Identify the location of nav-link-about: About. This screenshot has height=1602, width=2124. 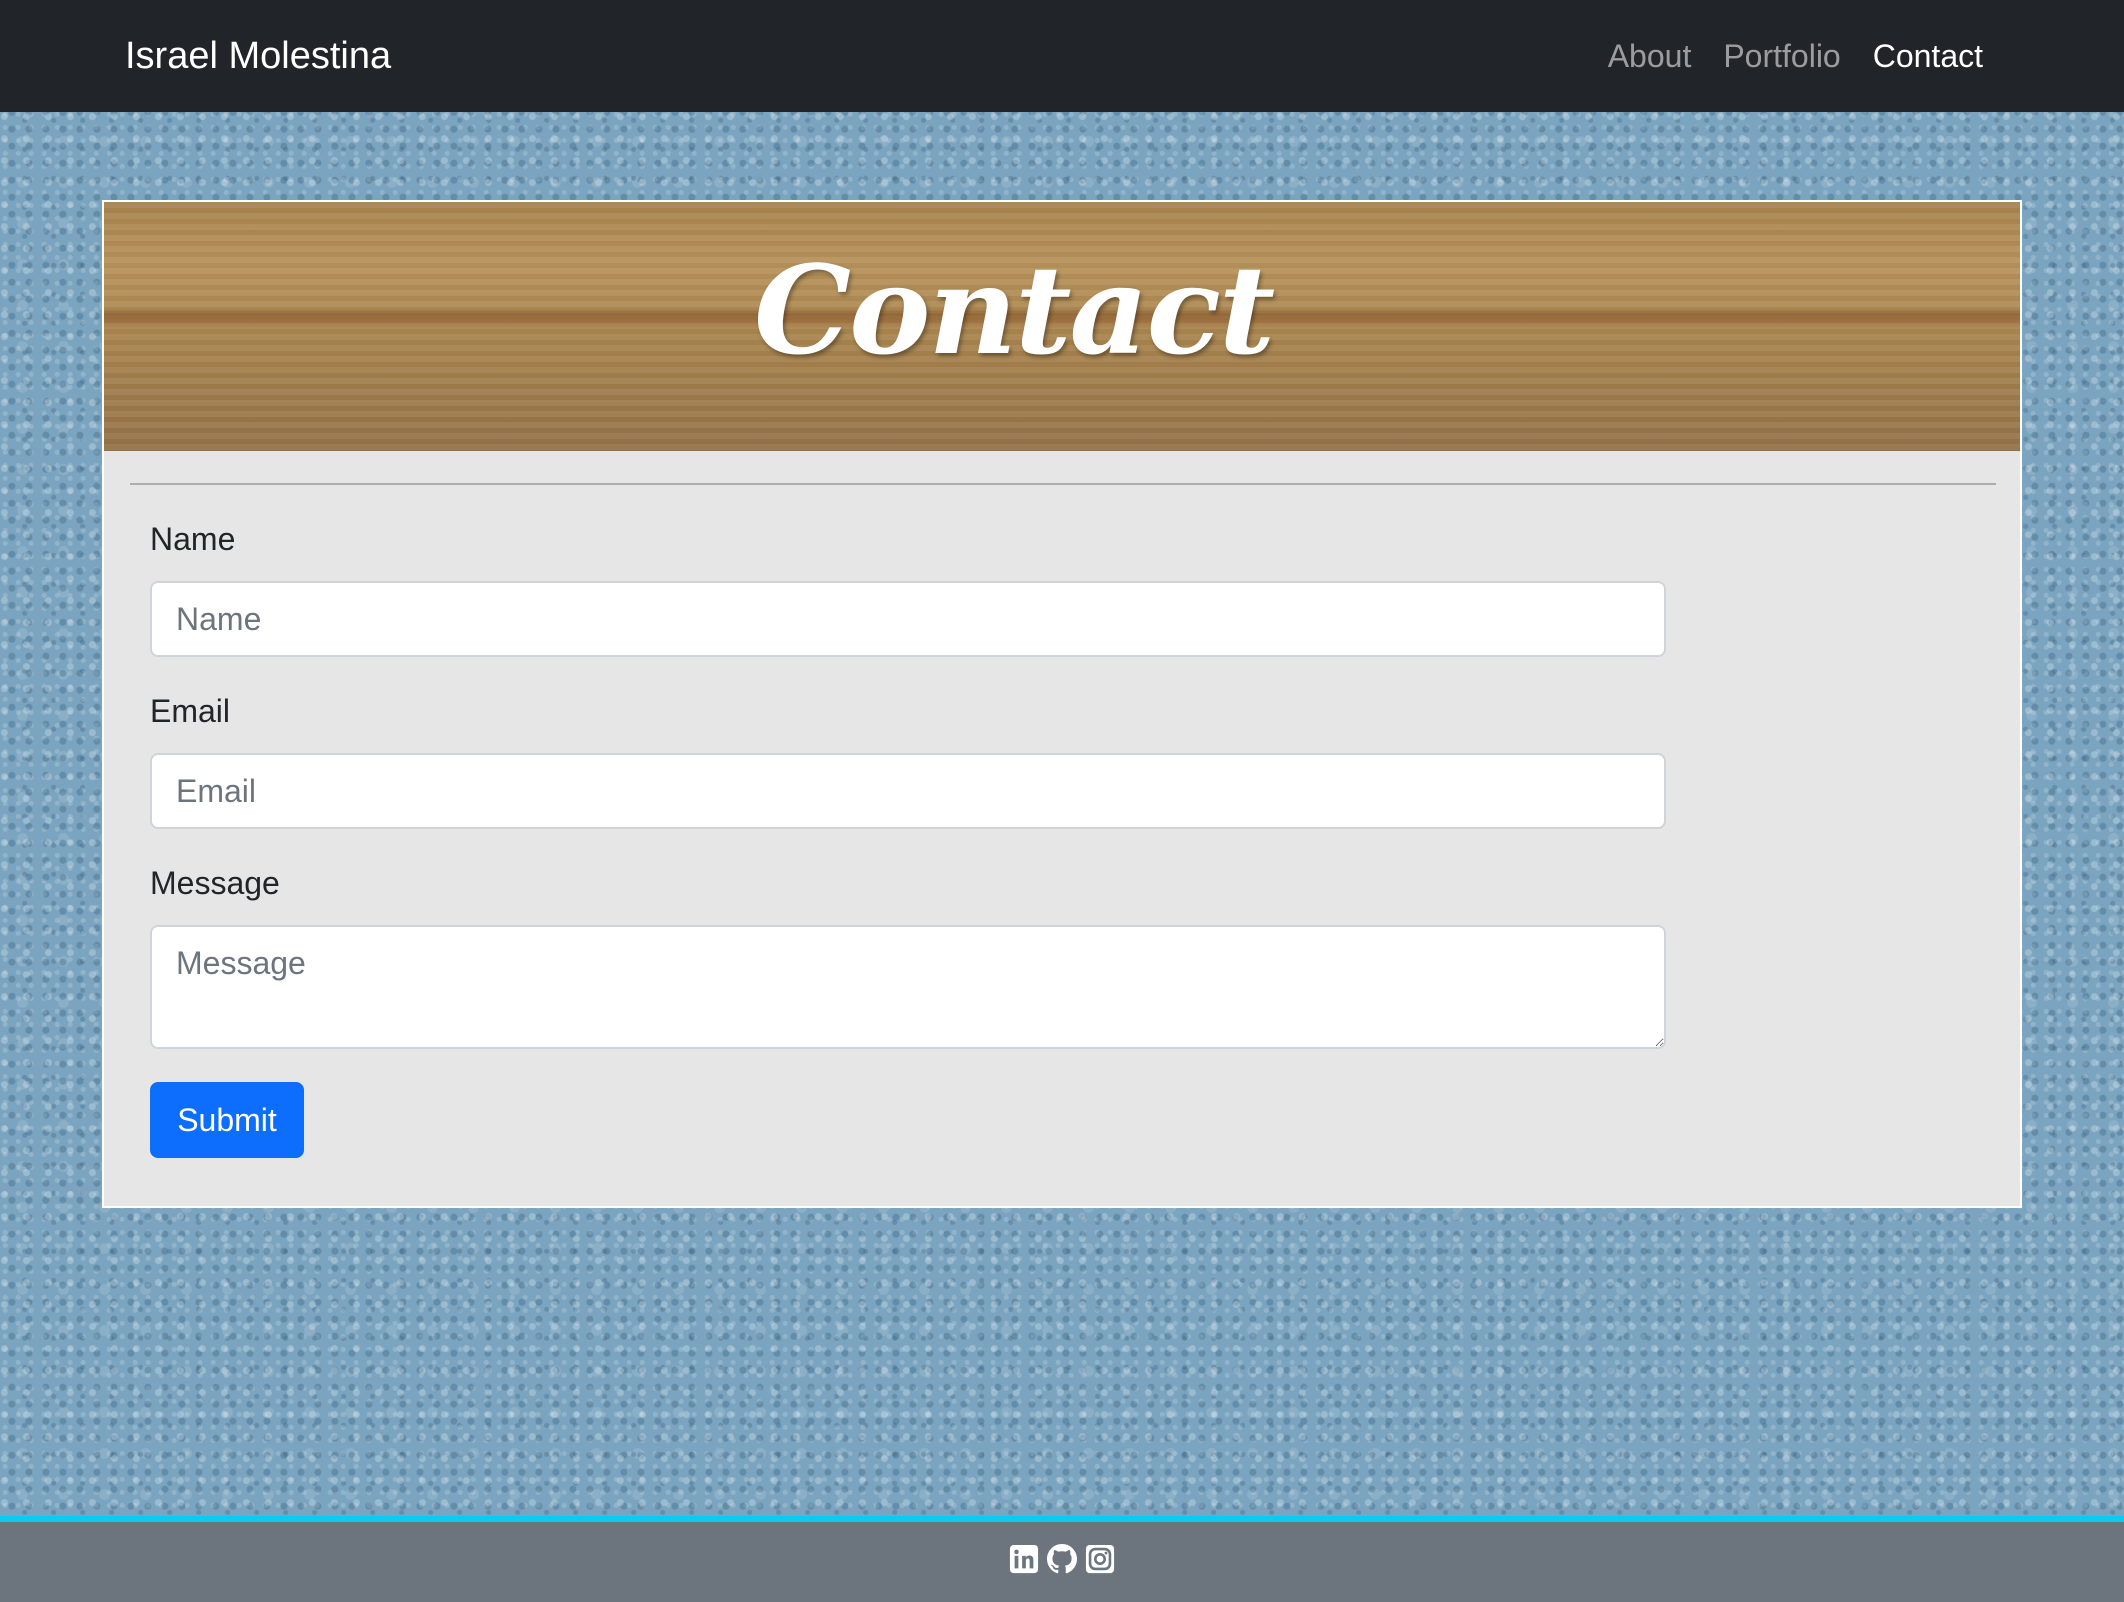
(1650, 56).